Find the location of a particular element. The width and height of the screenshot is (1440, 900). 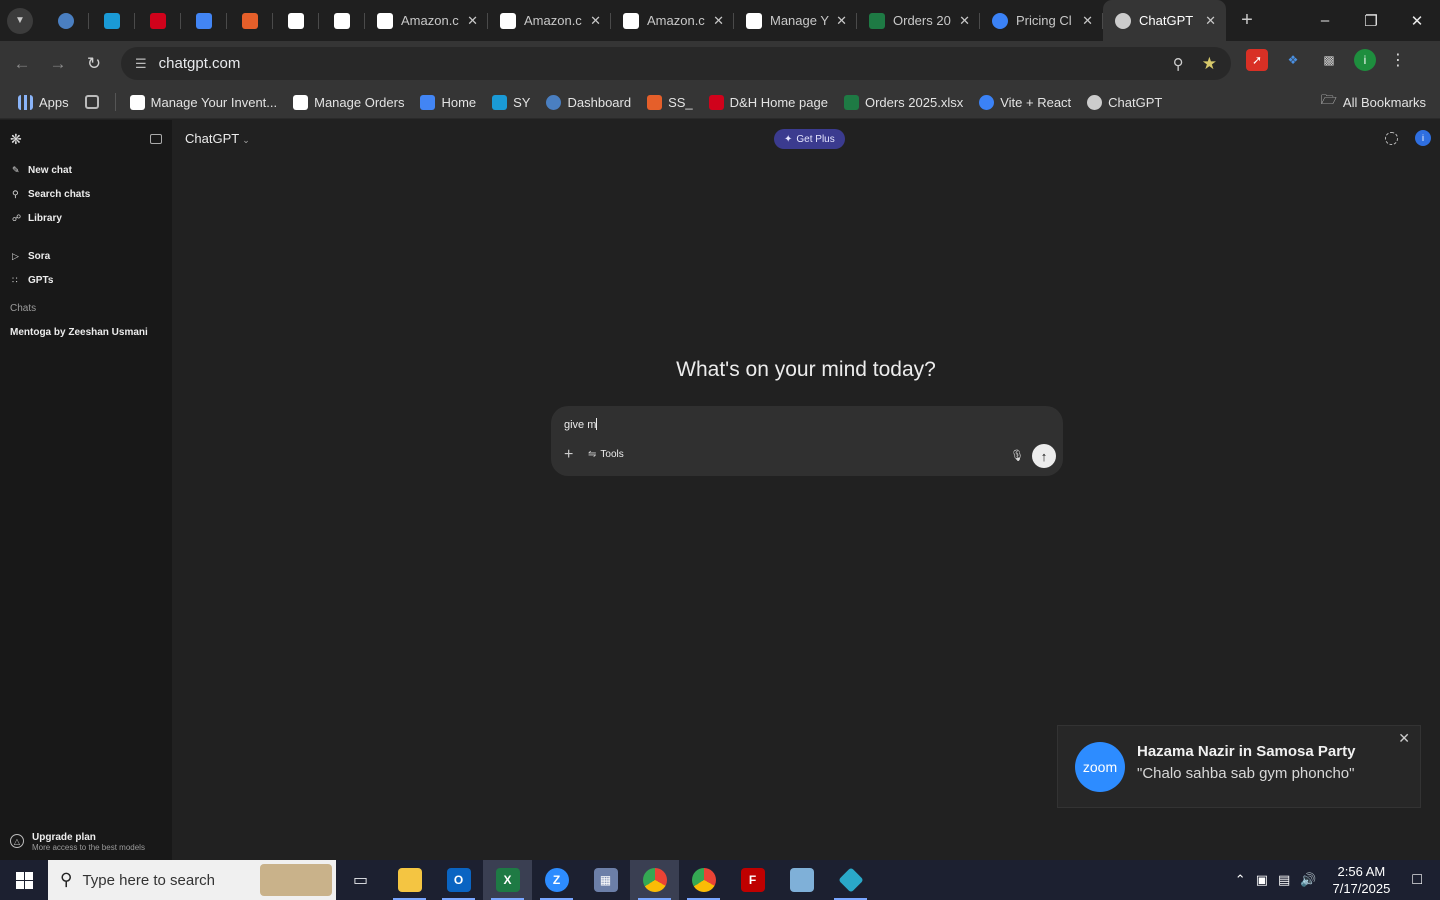

account-avatar: i is located at coordinates (1423, 138).